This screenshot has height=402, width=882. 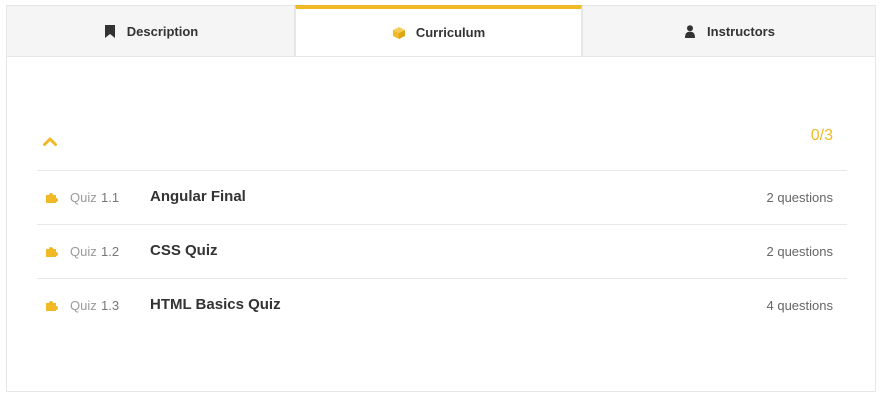 I want to click on item-number: 1.1, so click(x=110, y=197).